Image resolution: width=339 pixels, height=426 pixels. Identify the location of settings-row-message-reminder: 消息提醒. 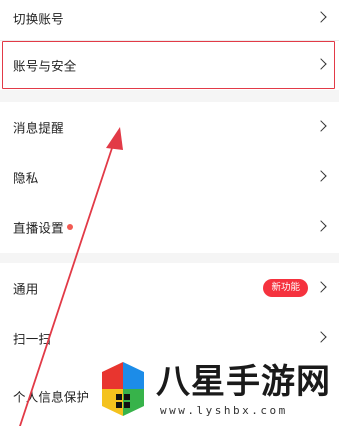
(169, 127).